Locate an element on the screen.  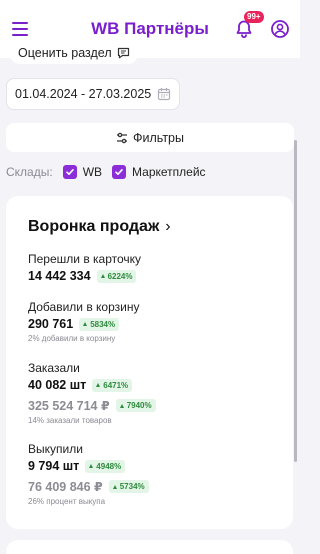
metric-value-money: 76 409 846 ₽ is located at coordinates (65, 487).